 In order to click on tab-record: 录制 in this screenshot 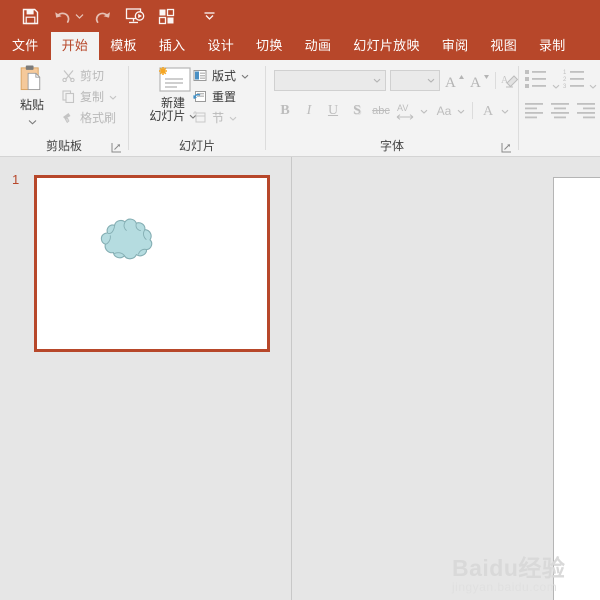, I will do `click(552, 46)`.